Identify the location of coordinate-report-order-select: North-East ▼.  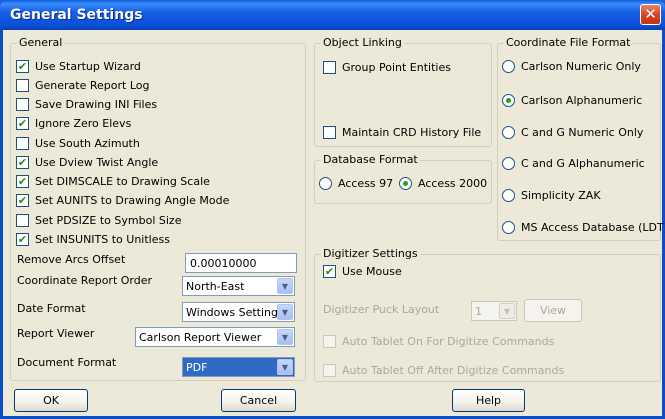
(238, 286).